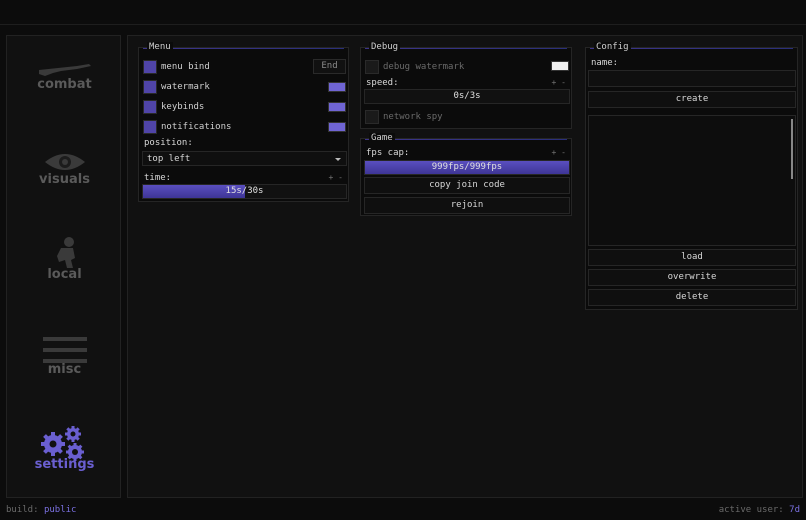 The height and width of the screenshot is (520, 806). I want to click on tab-misc-label: misc, so click(64, 369).